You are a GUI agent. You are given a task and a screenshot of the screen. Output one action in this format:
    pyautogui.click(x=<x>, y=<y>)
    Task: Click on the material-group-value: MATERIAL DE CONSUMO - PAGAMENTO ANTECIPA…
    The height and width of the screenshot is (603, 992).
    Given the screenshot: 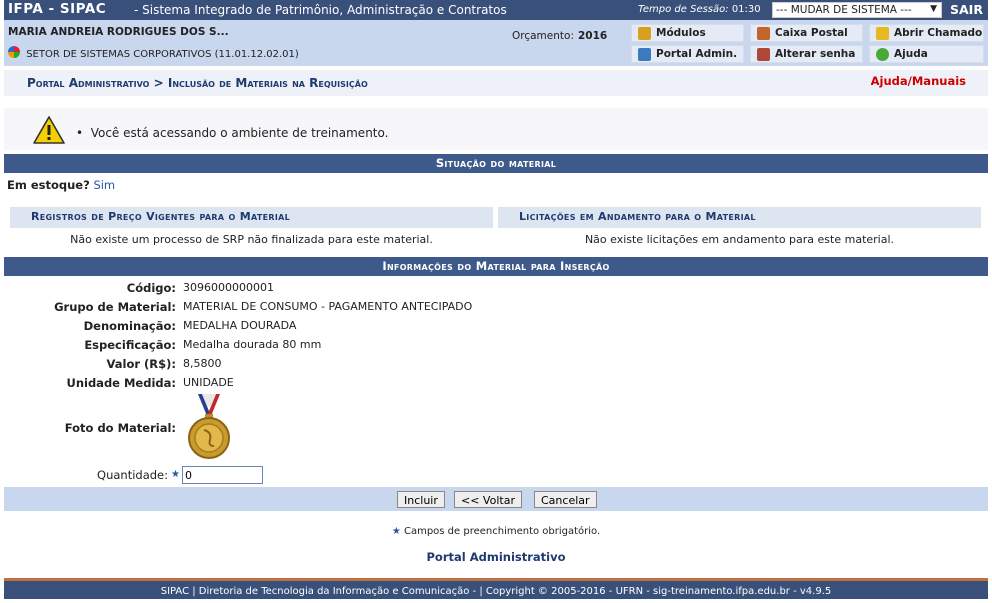 What is the action you would take?
    pyautogui.click(x=328, y=306)
    